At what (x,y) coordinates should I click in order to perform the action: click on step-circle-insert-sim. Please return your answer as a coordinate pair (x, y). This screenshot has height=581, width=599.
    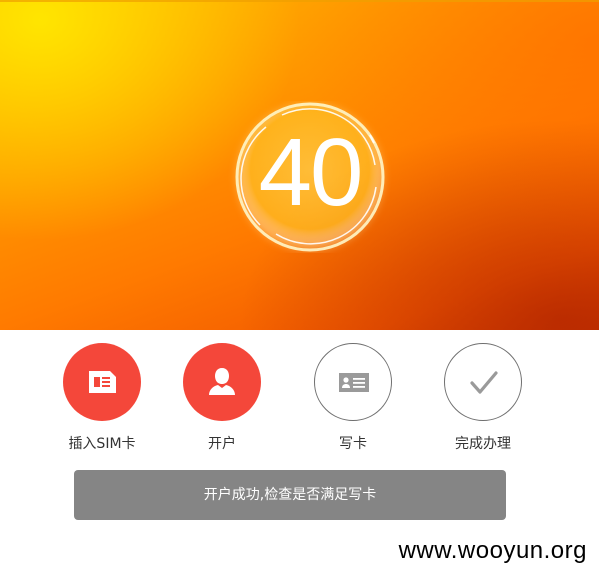
    Looking at the image, I should click on (102, 382).